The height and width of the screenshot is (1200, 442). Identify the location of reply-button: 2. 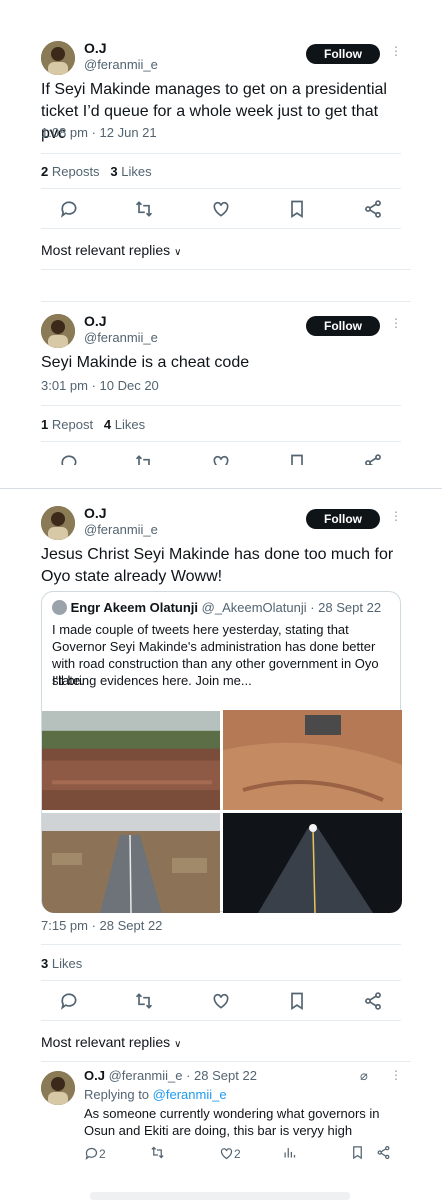
(95, 1154).